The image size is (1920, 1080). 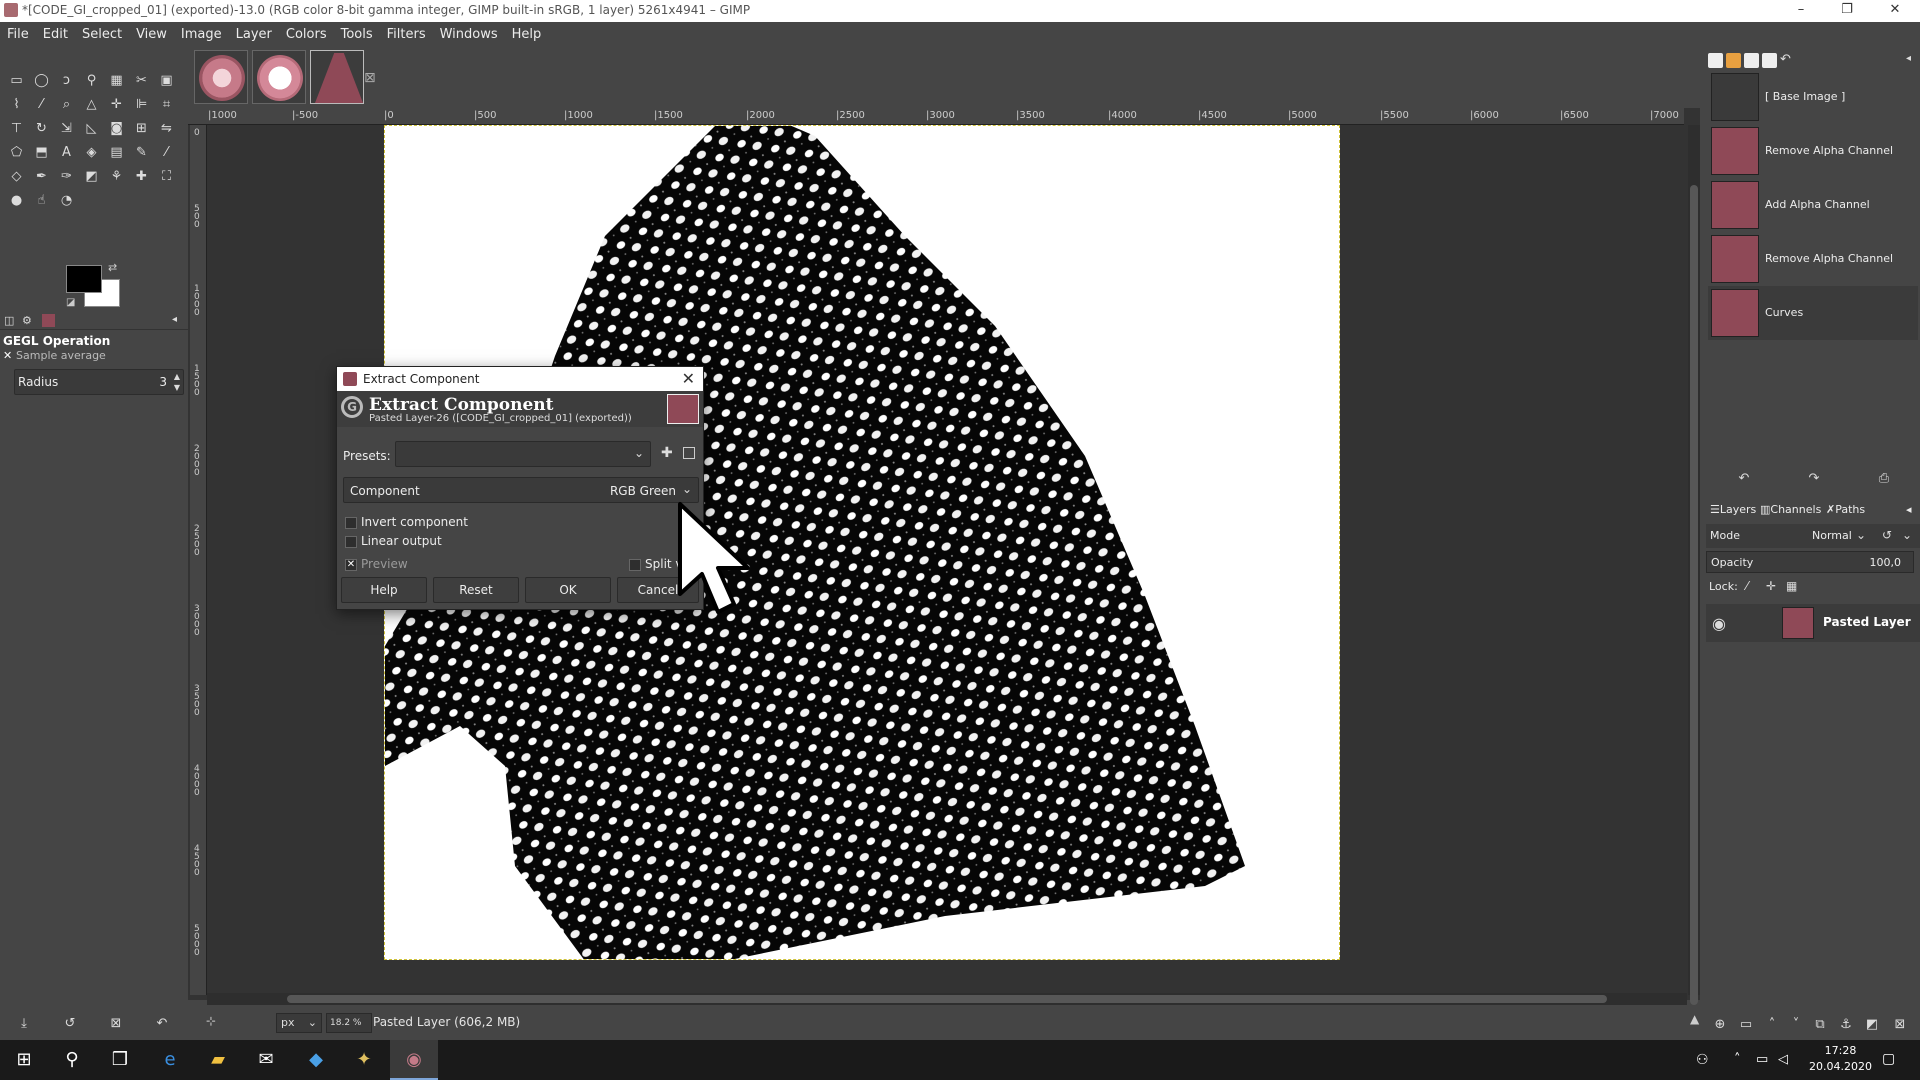 What do you see at coordinates (1715, 60) in the screenshot?
I see `brushes-tab-icon` at bounding box center [1715, 60].